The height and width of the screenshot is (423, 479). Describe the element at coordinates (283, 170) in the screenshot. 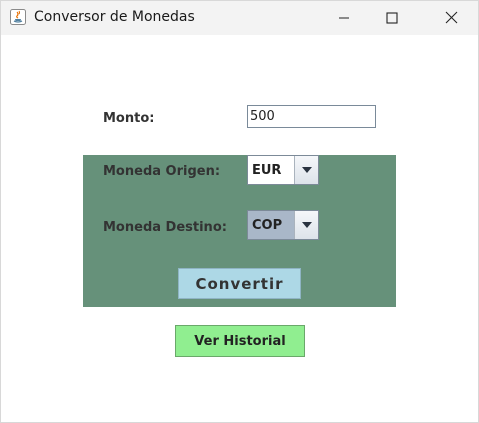

I see `origin-currency-select: EUR` at that location.